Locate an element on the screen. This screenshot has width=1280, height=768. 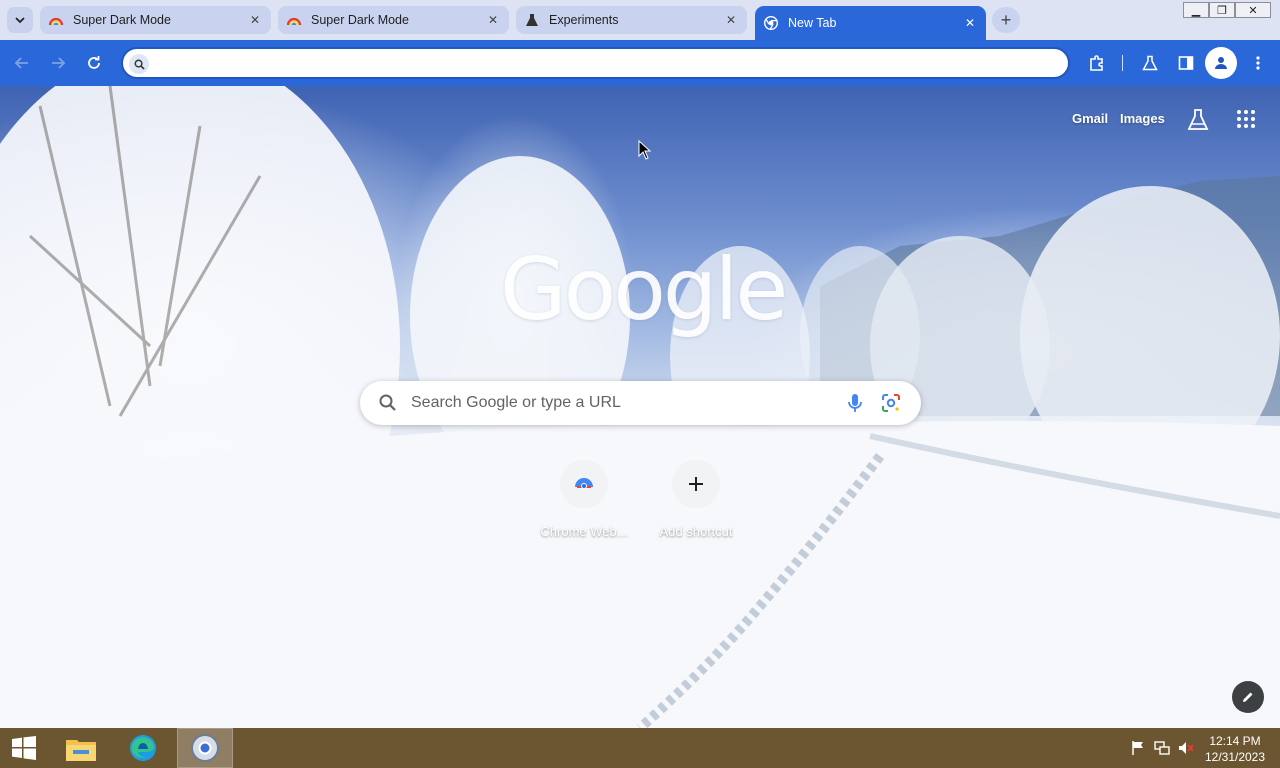
side-panel-icon is located at coordinates (1186, 63).